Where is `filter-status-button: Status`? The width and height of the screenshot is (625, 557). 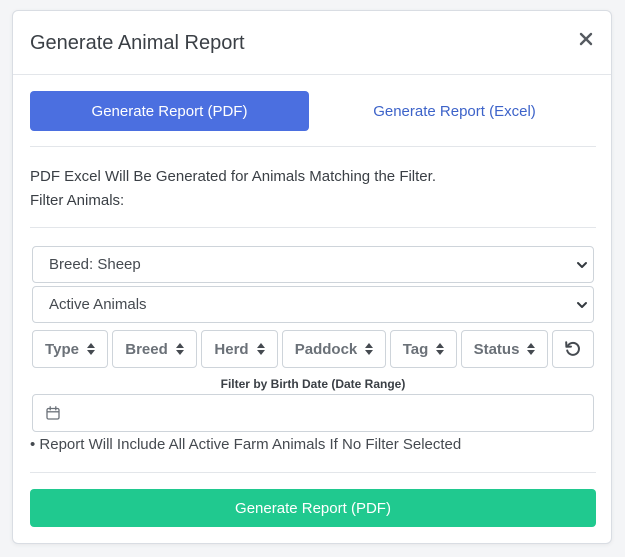 filter-status-button: Status is located at coordinates (504, 349).